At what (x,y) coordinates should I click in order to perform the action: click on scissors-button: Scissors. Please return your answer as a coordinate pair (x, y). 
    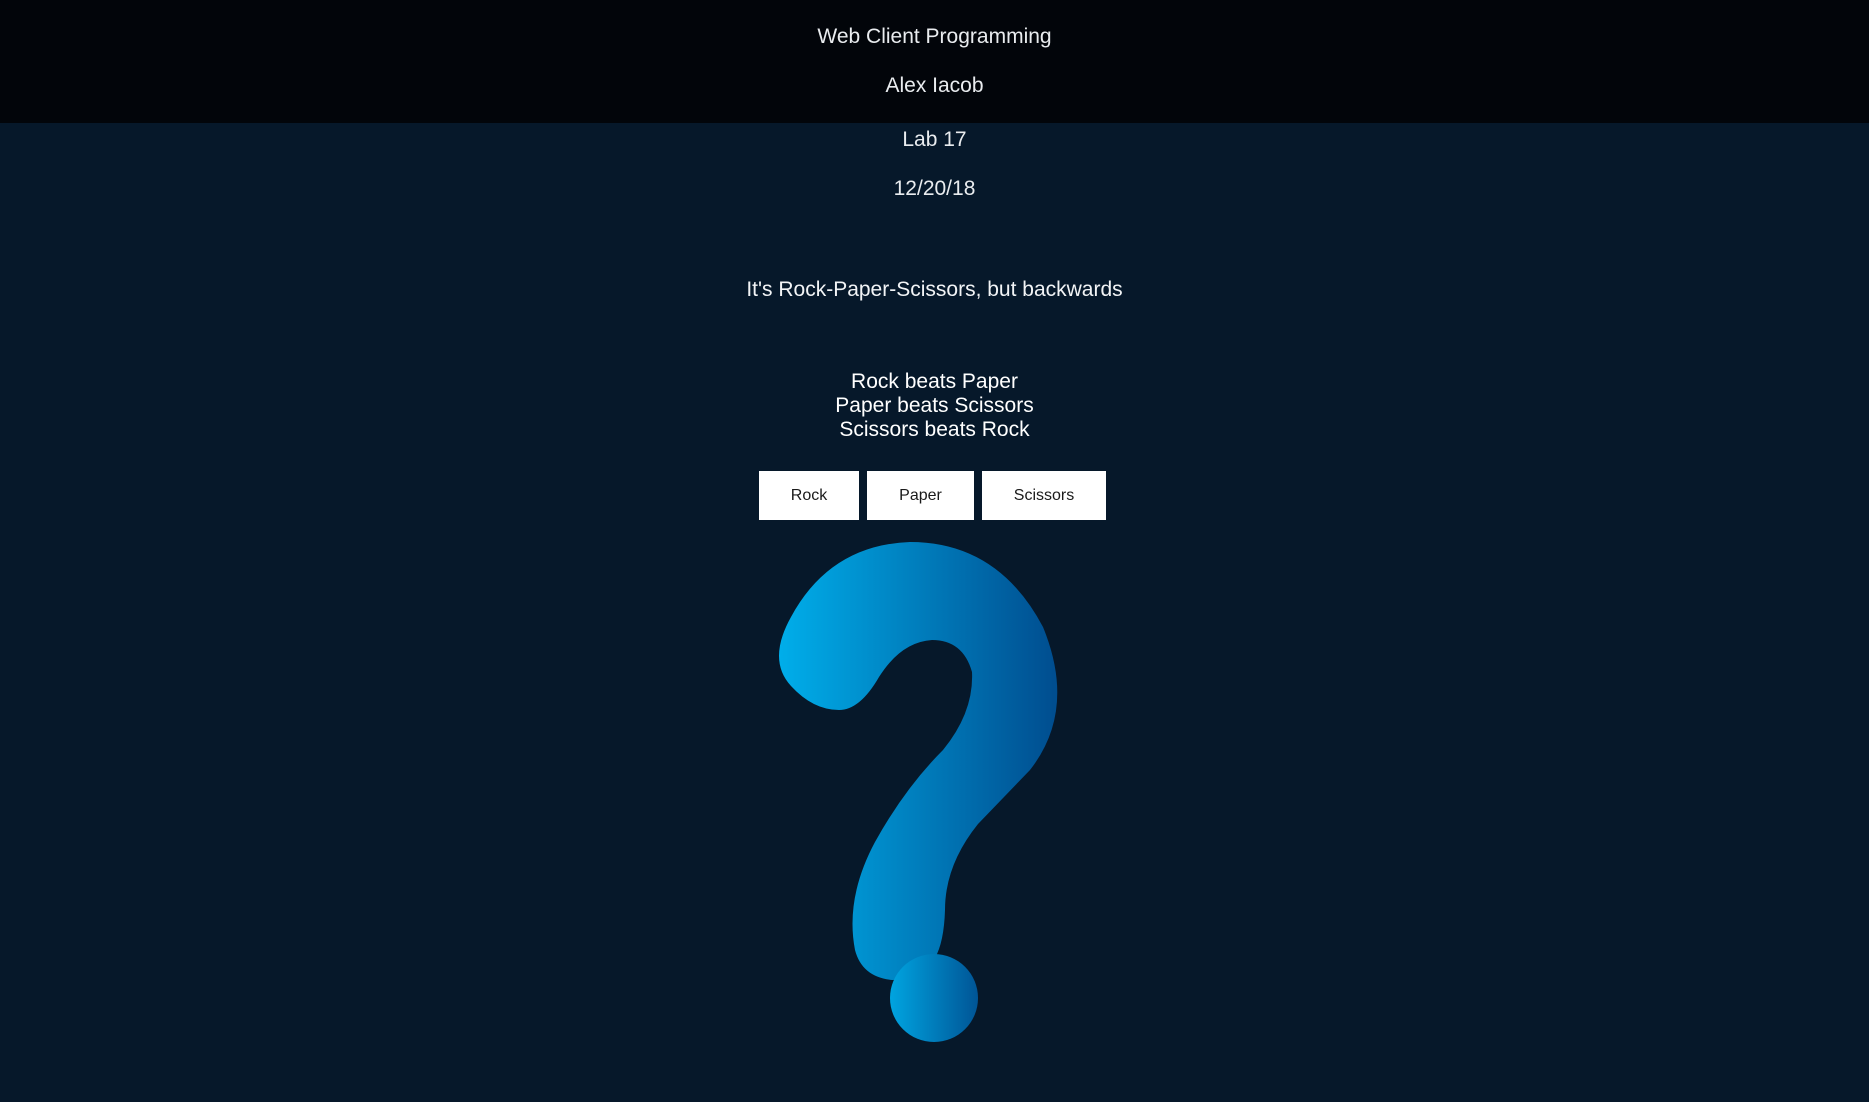
    Looking at the image, I should click on (1044, 495).